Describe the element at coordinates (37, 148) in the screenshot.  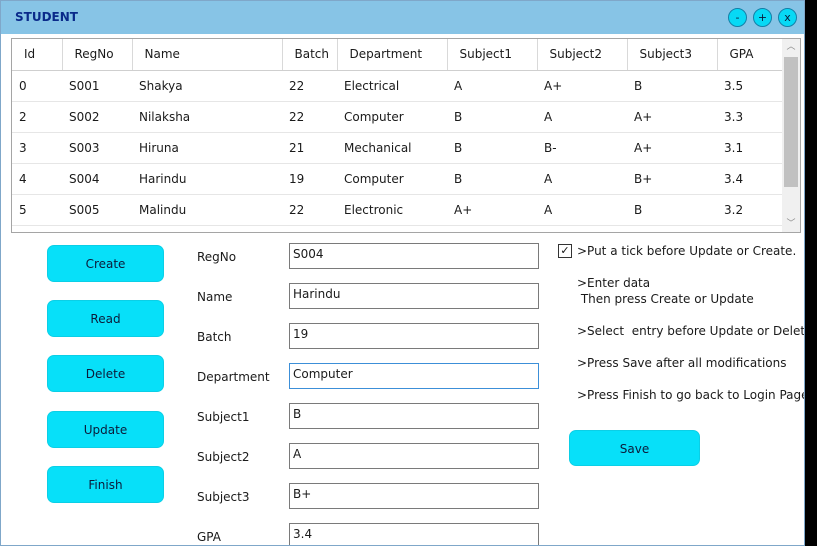
I see `cell-id: 3` at that location.